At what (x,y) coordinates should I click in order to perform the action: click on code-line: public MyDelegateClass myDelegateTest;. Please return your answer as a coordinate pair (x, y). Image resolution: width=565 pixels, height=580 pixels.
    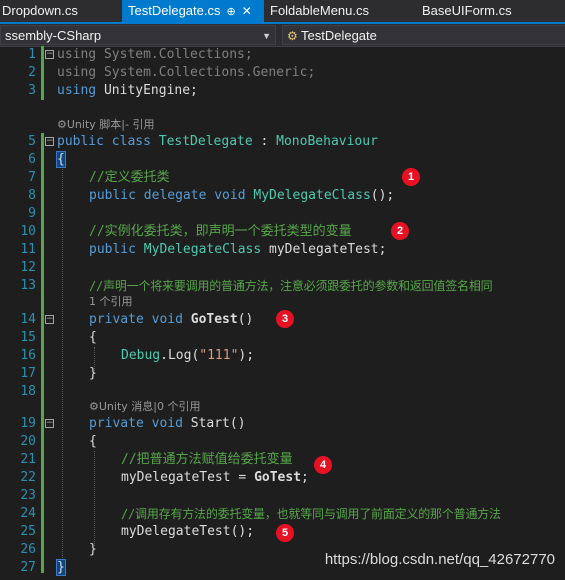
    Looking at the image, I should click on (237, 250).